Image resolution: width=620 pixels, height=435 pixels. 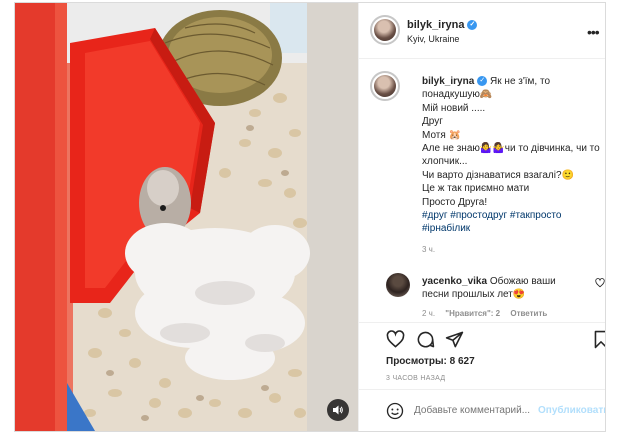 I want to click on comment-input, so click(x=474, y=410).